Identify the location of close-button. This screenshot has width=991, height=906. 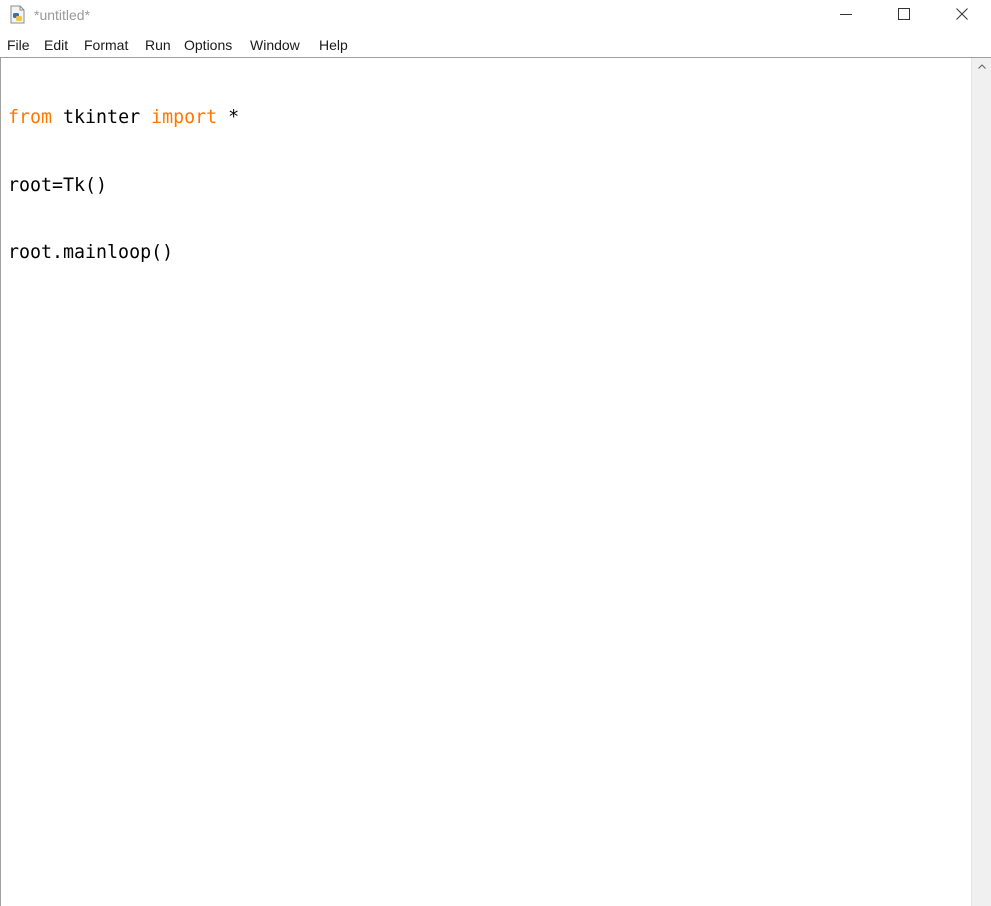
(962, 15).